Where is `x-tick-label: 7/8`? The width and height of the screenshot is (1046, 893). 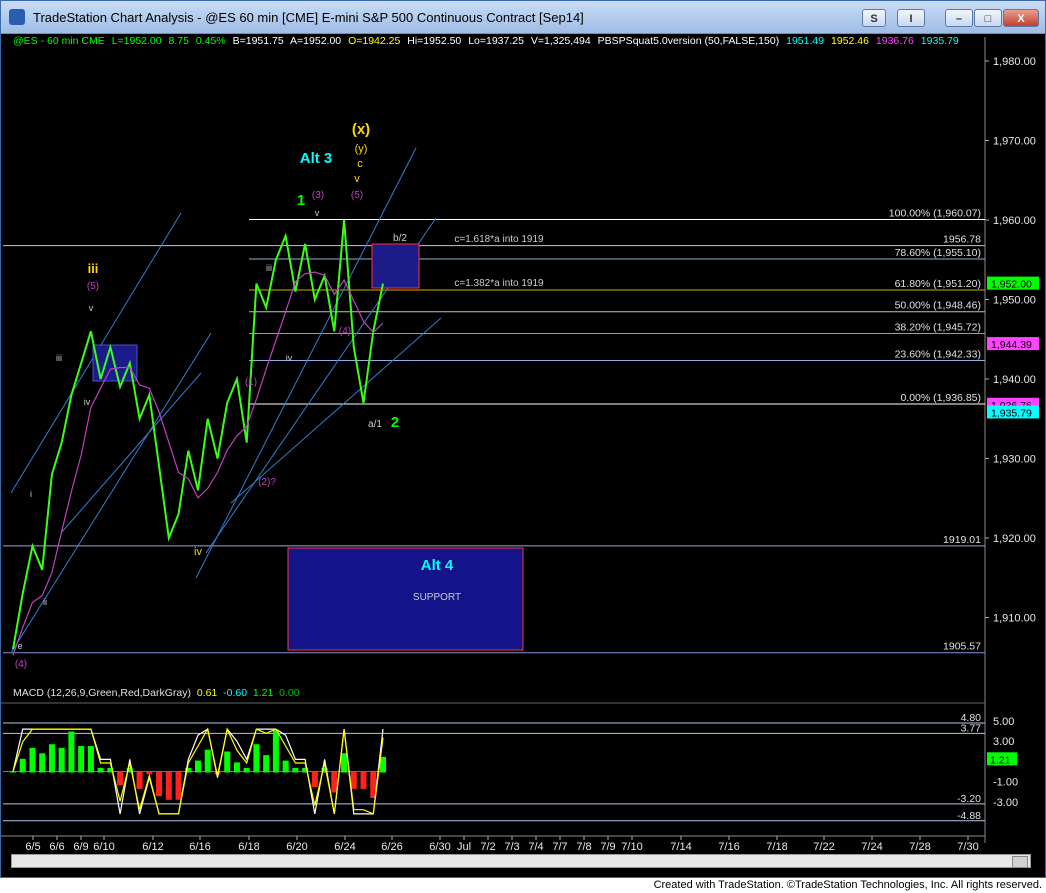 x-tick-label: 7/8 is located at coordinates (583, 847).